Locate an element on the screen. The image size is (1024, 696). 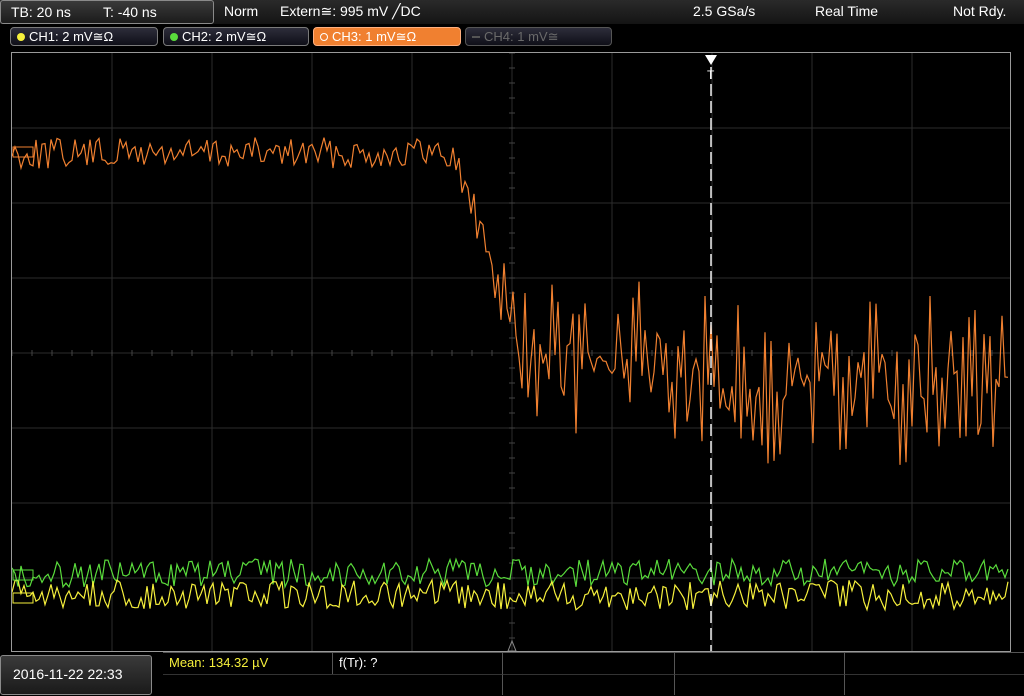
measurement-cell-ftr: f(Tr): ? is located at coordinates (418, 663).